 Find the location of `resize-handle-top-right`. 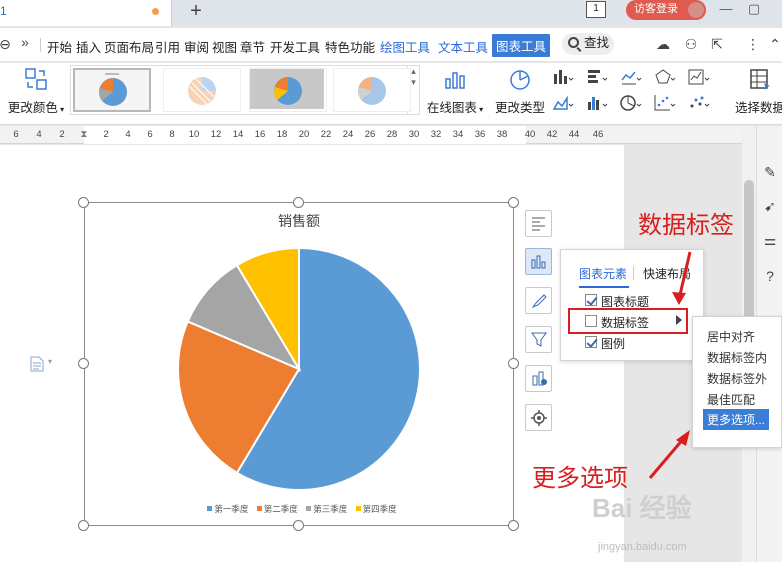

resize-handle-top-right is located at coordinates (513, 202).